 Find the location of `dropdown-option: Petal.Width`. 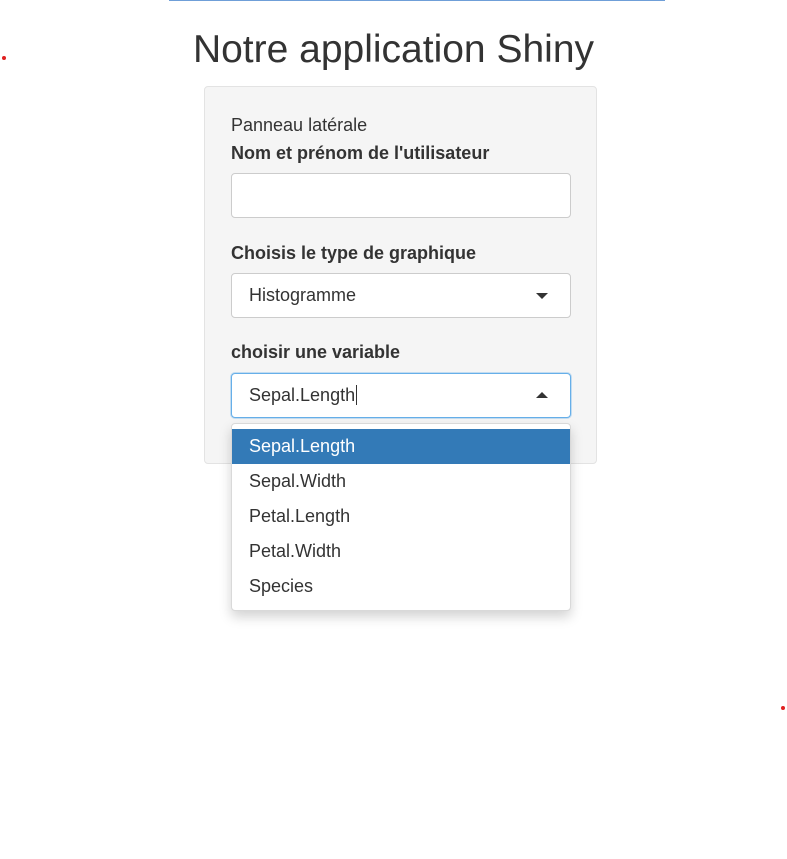

dropdown-option: Petal.Width is located at coordinates (401, 551).